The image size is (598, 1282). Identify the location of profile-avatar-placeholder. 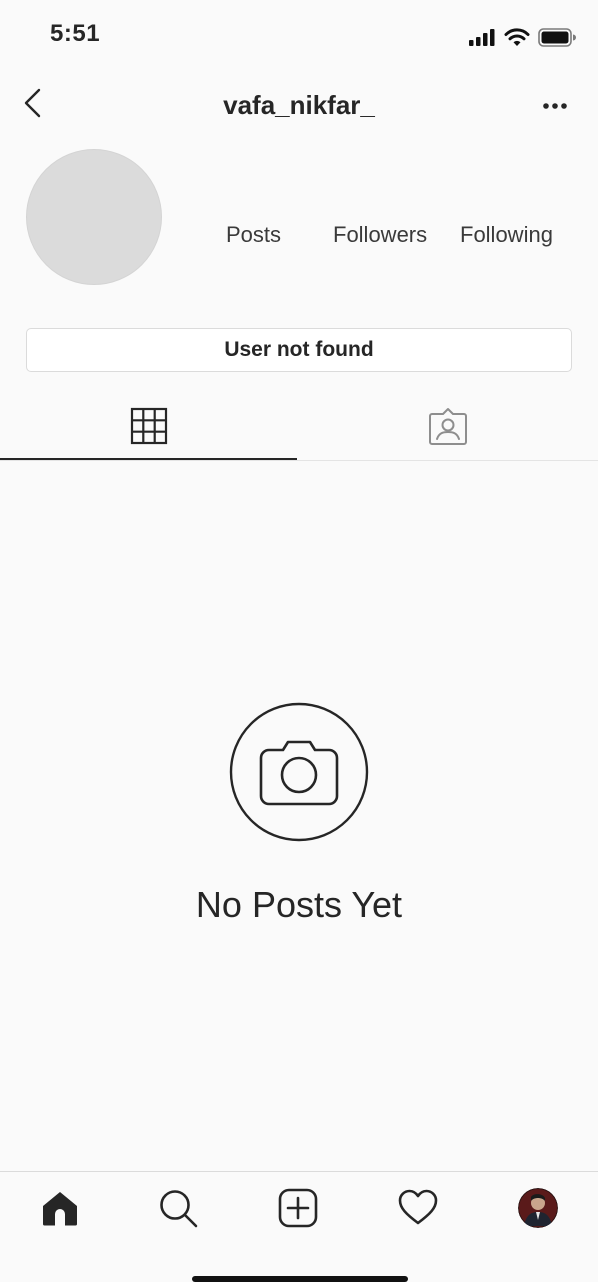
(94, 217).